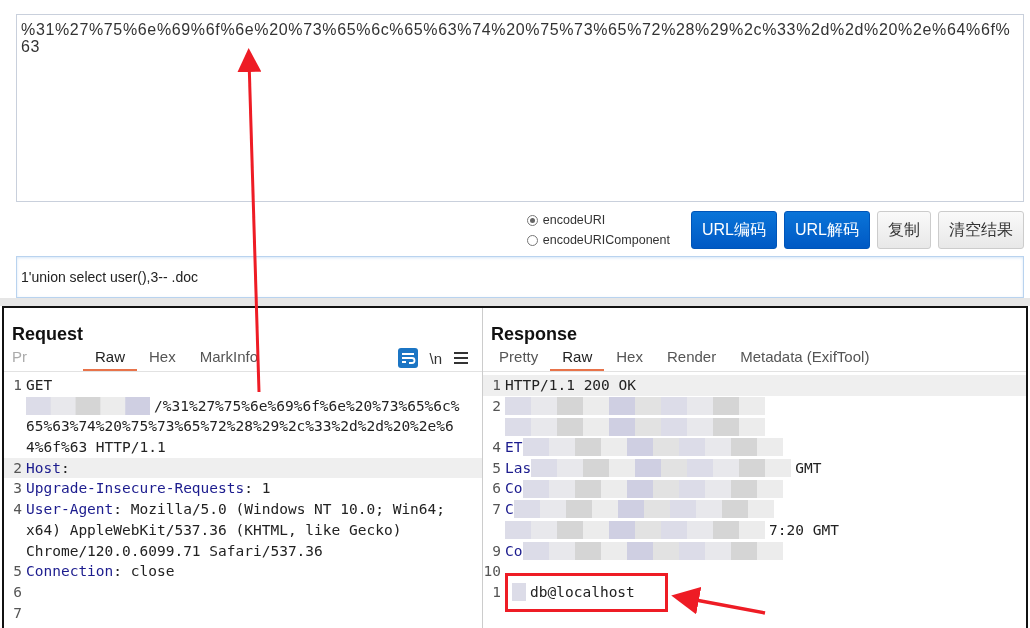  Describe the element at coordinates (514, 448) in the screenshot. I see `header-name: ET` at that location.